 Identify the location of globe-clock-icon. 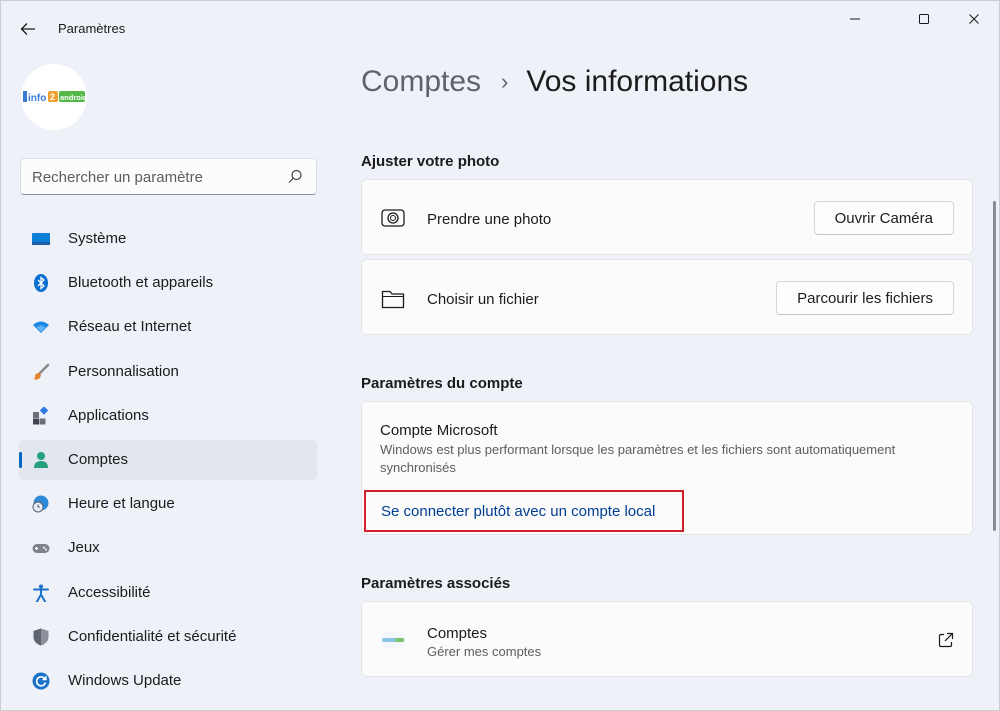
(40, 504).